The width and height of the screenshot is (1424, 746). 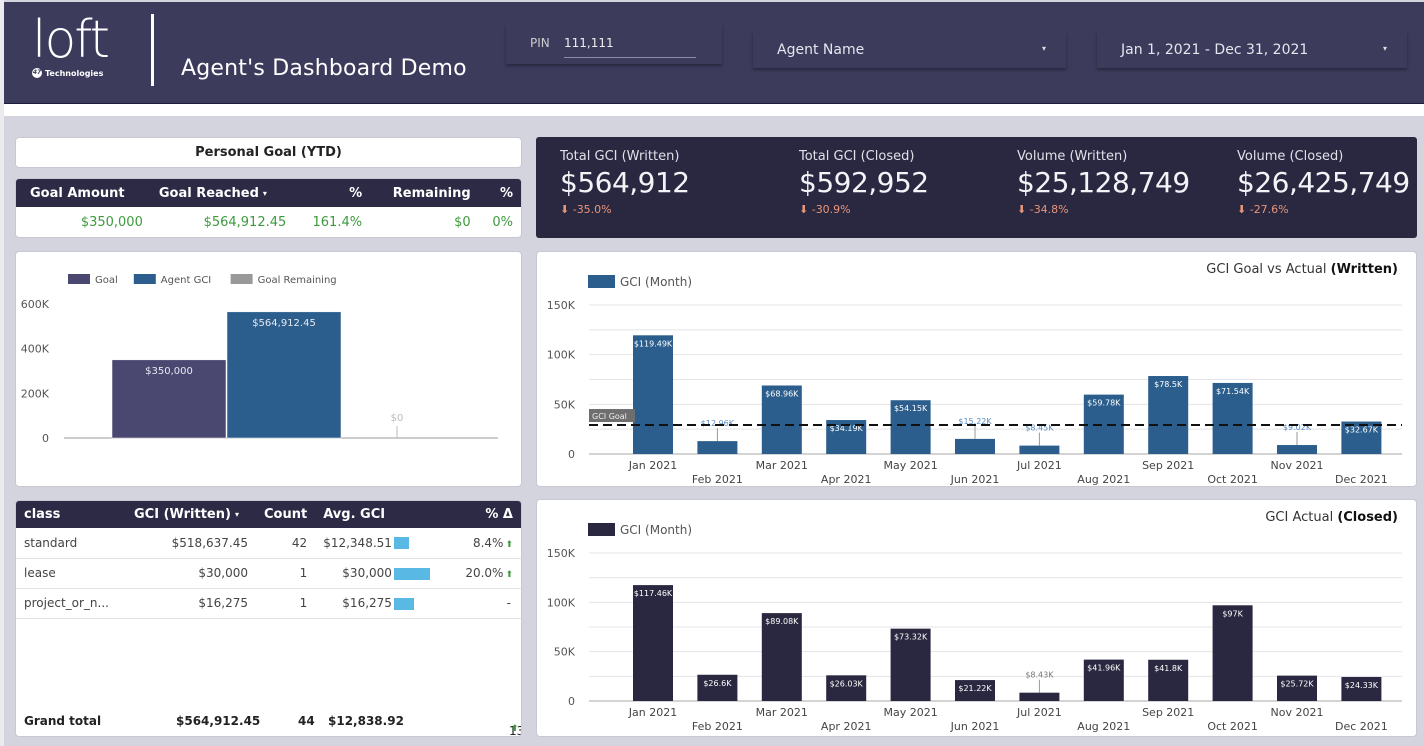 I want to click on x-tick-label: Jan 2021, so click(x=652, y=712).